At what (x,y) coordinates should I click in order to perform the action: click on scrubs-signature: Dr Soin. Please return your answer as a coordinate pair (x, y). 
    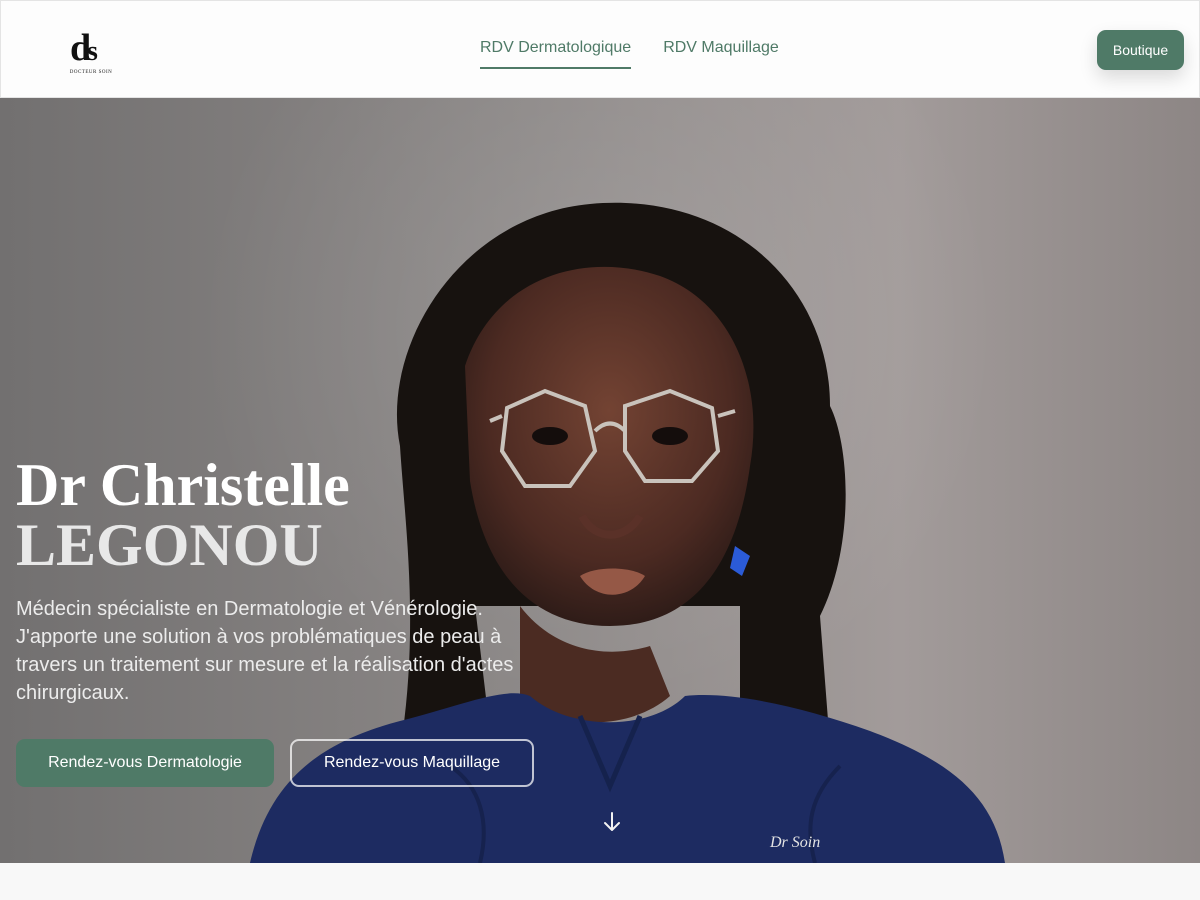
    Looking at the image, I should click on (794, 842).